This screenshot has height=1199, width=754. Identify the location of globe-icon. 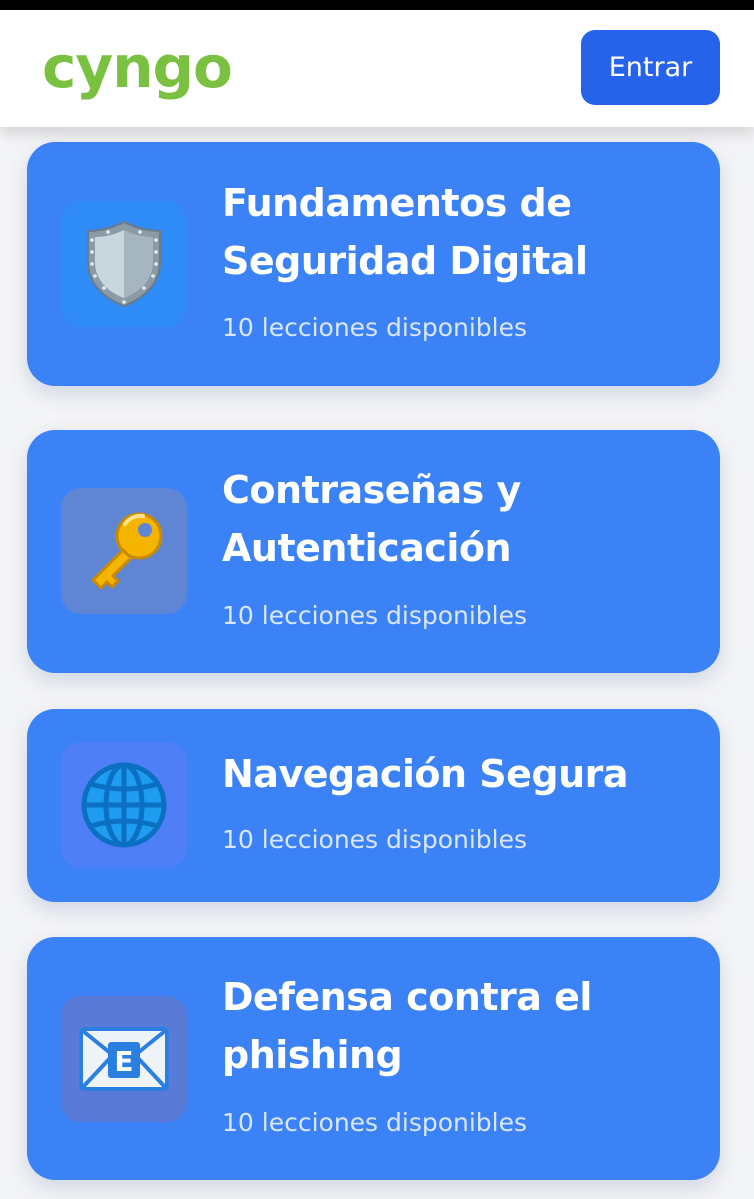
(124, 805).